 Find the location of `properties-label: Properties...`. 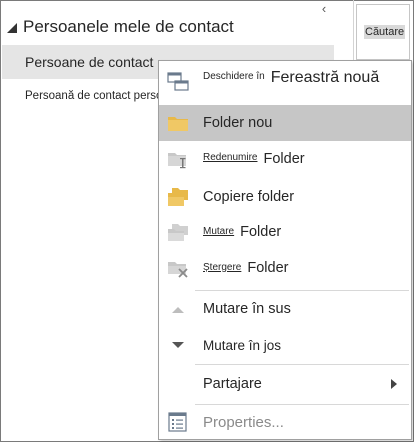

properties-label: Properties... is located at coordinates (243, 422).